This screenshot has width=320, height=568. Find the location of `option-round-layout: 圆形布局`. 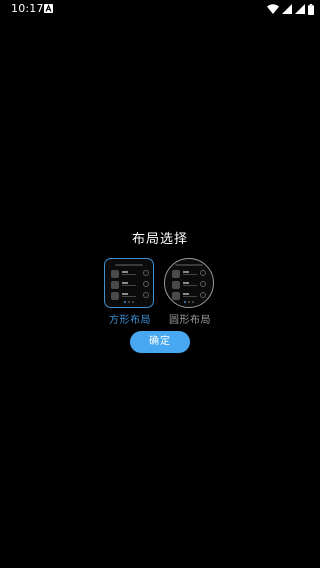

option-round-layout: 圆形布局 is located at coordinates (190, 292).